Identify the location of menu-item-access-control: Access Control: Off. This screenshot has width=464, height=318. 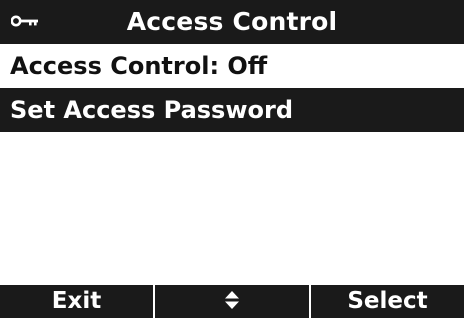
(232, 66).